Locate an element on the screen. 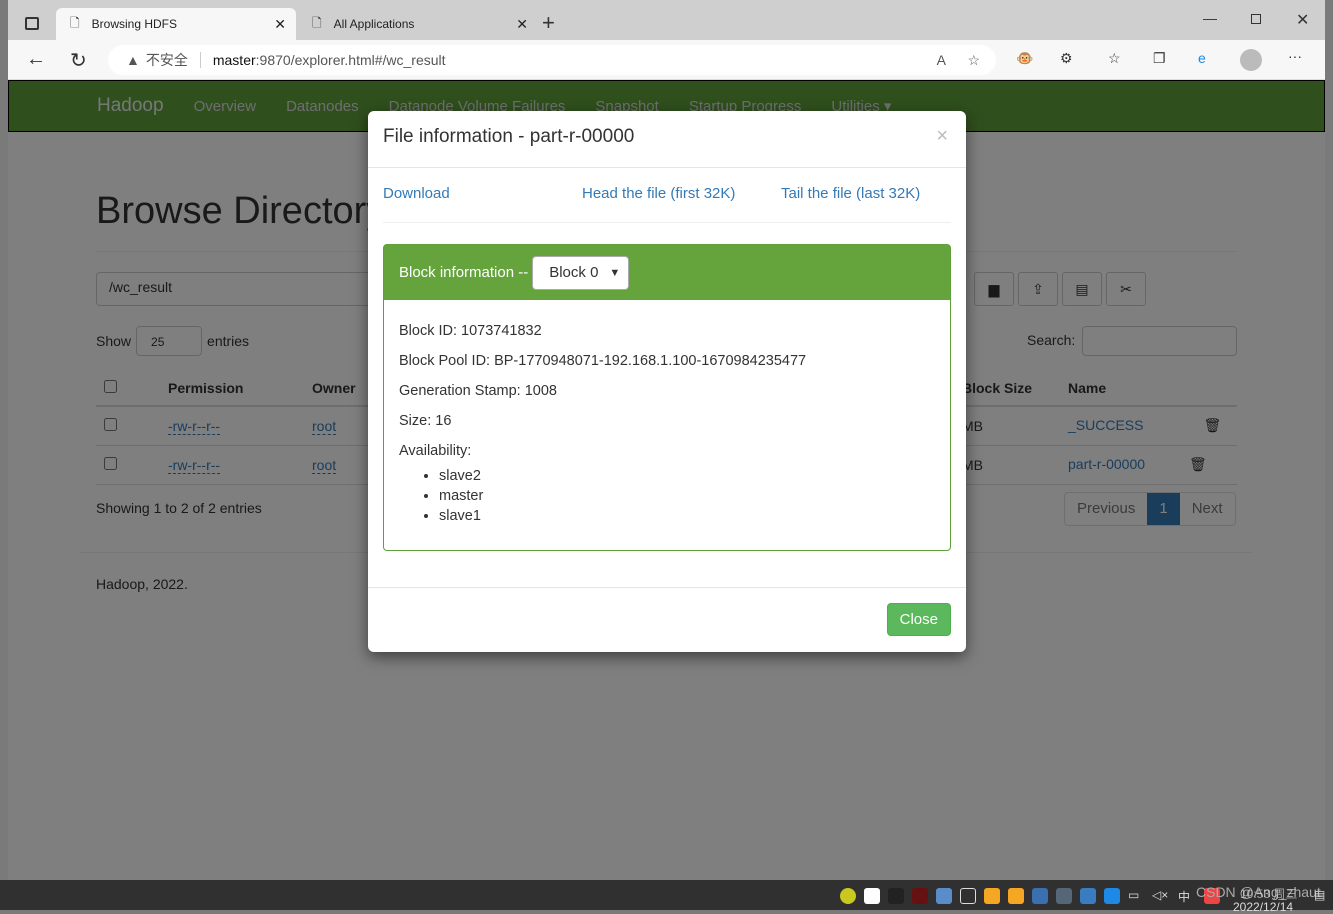  tab-bar: 🗋 Browsing HDFS ✕ 🗋 All Applications ✕ + — ✕ is located at coordinates (666, 20).